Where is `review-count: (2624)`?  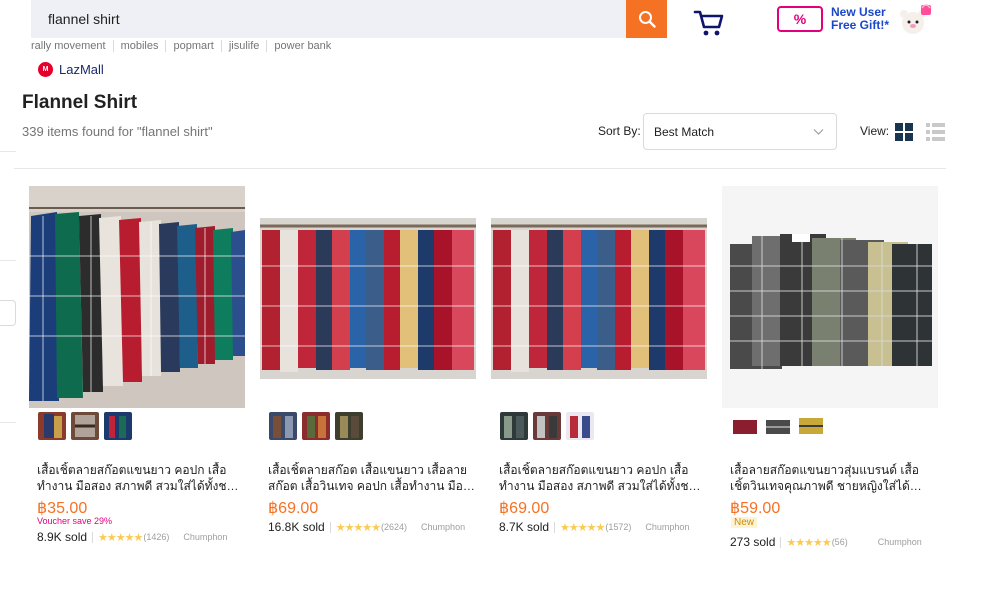 review-count: (2624) is located at coordinates (394, 527).